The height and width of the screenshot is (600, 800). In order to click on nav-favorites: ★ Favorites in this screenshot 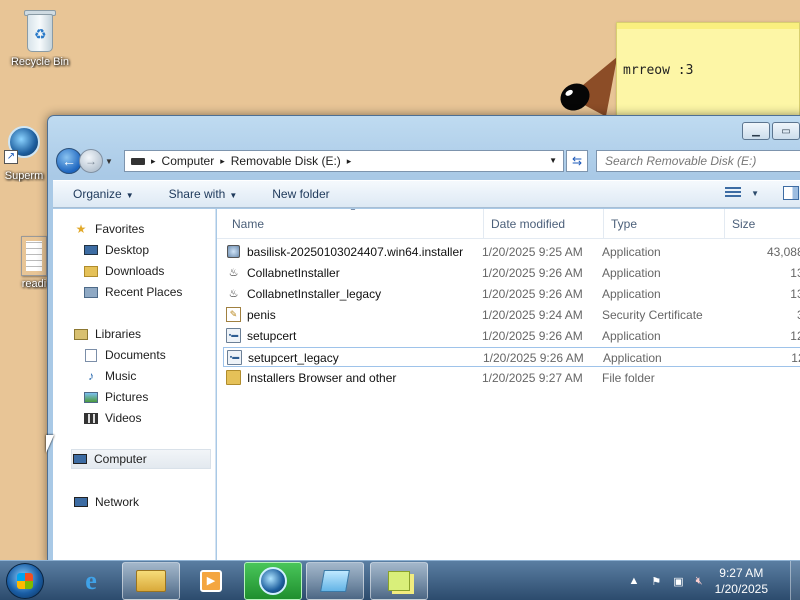, I will do `click(152, 229)`.